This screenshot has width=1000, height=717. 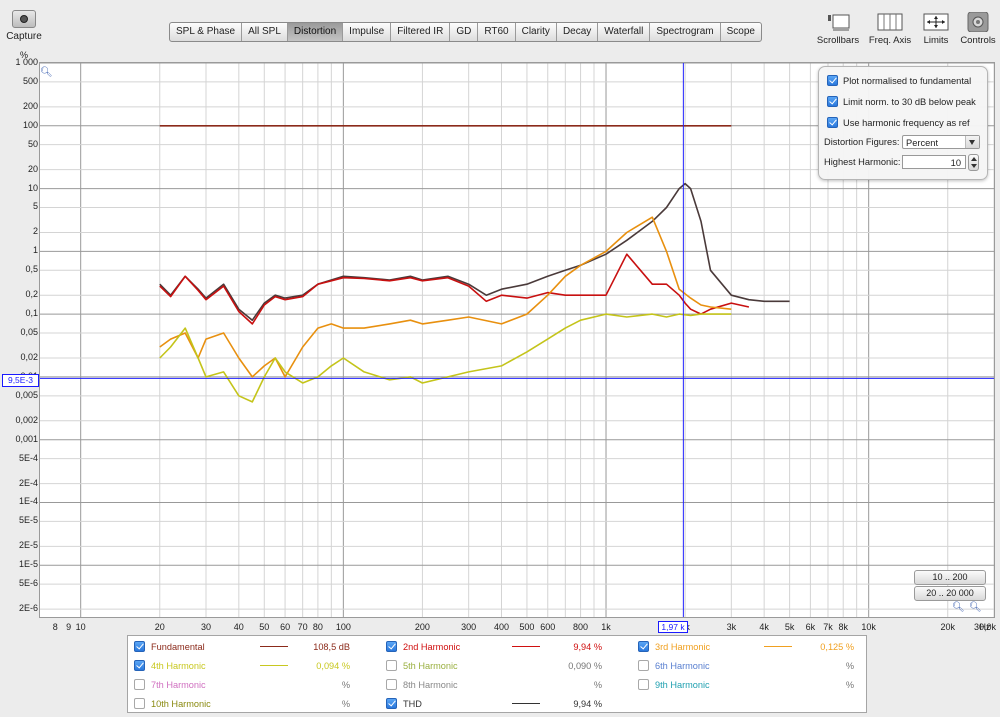 I want to click on highest-harmonic-stepper, so click(x=973, y=162).